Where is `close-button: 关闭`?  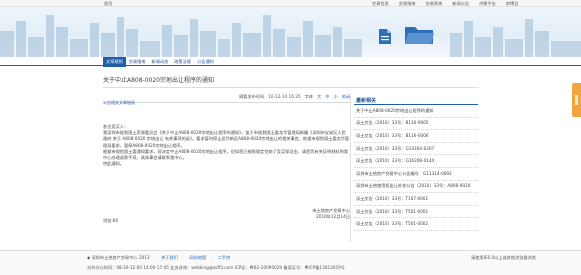
close-button: 关闭 is located at coordinates (346, 97).